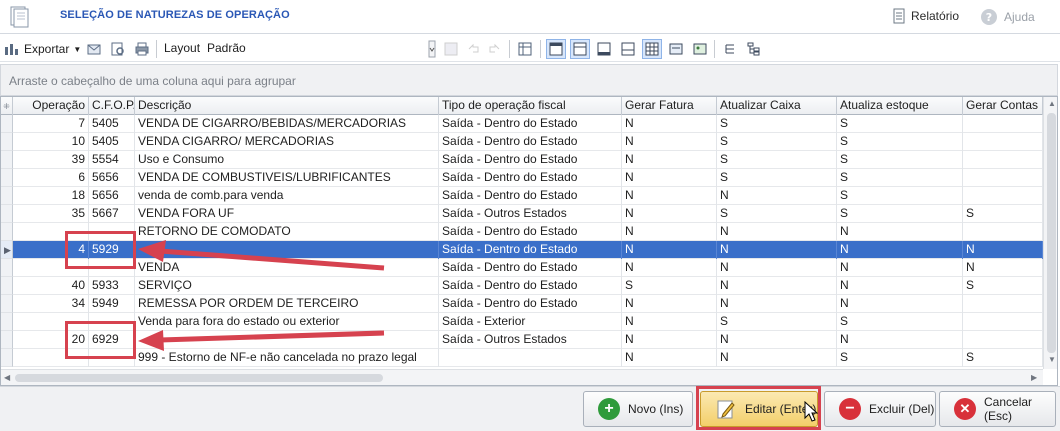 This screenshot has height=431, width=1060. What do you see at coordinates (1052, 103) in the screenshot?
I see `scroll-up-icon: ▲` at bounding box center [1052, 103].